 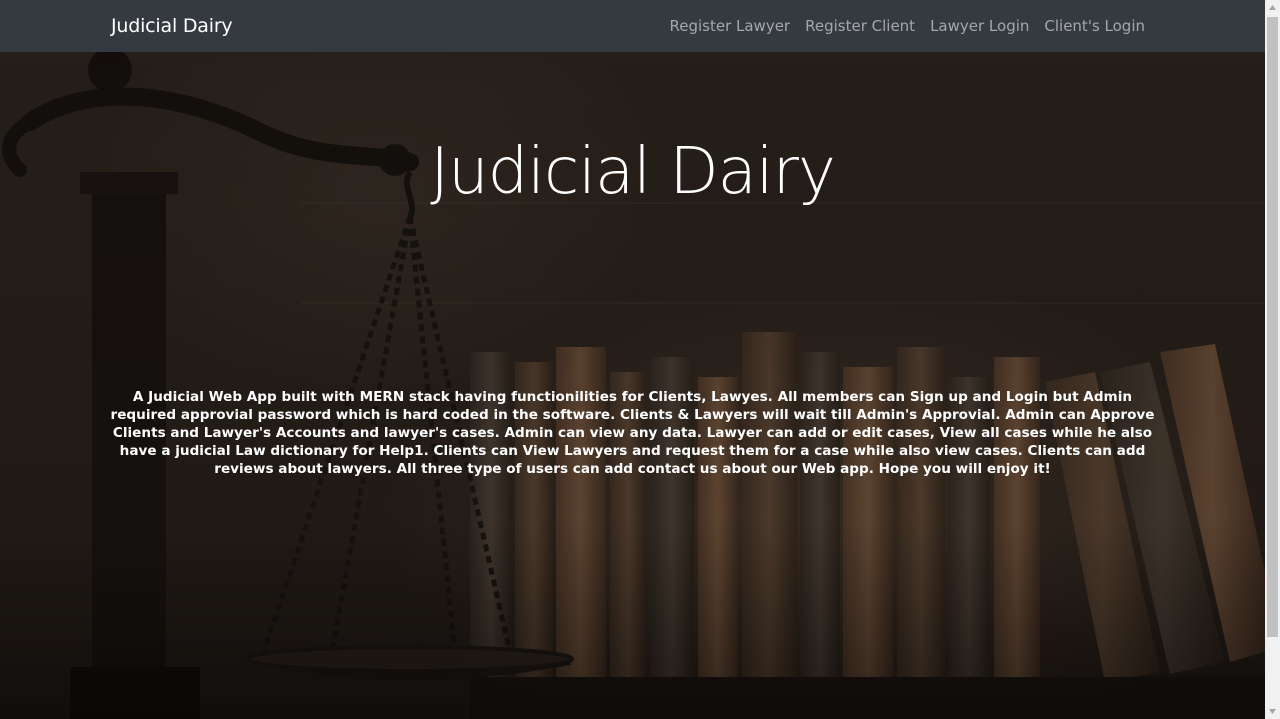 What do you see at coordinates (1272, 7) in the screenshot?
I see `triangle-up-icon` at bounding box center [1272, 7].